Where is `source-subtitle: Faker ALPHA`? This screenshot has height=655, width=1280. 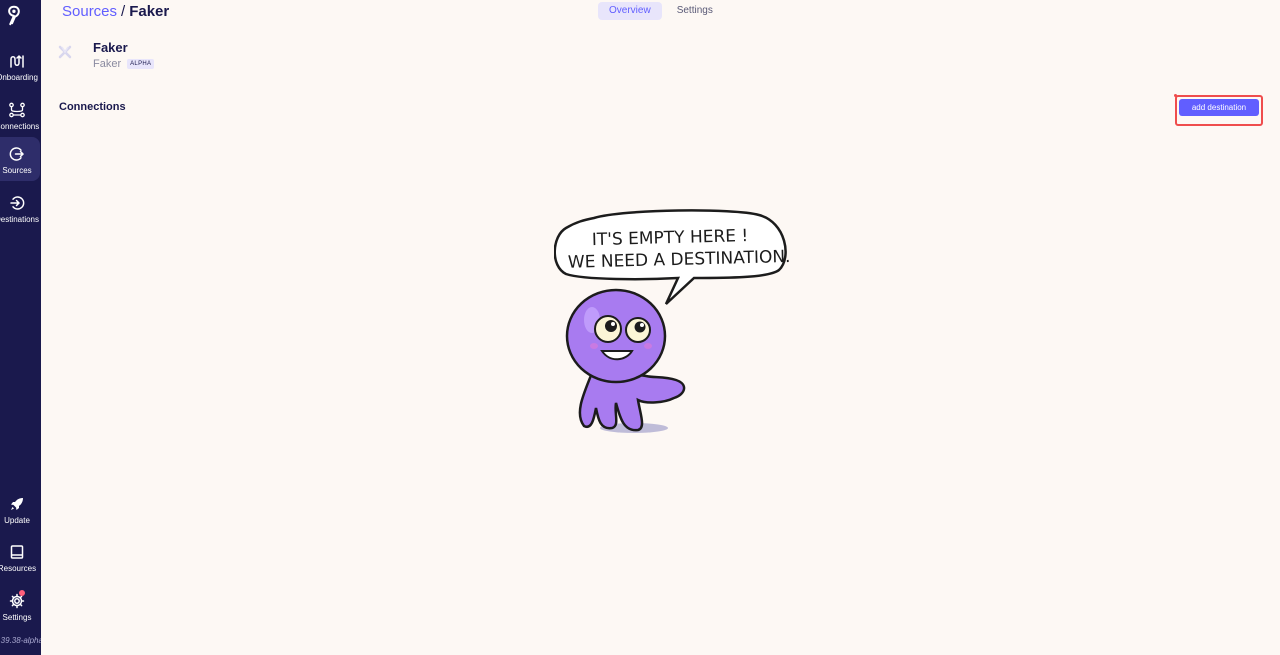 source-subtitle: Faker ALPHA is located at coordinates (124, 64).